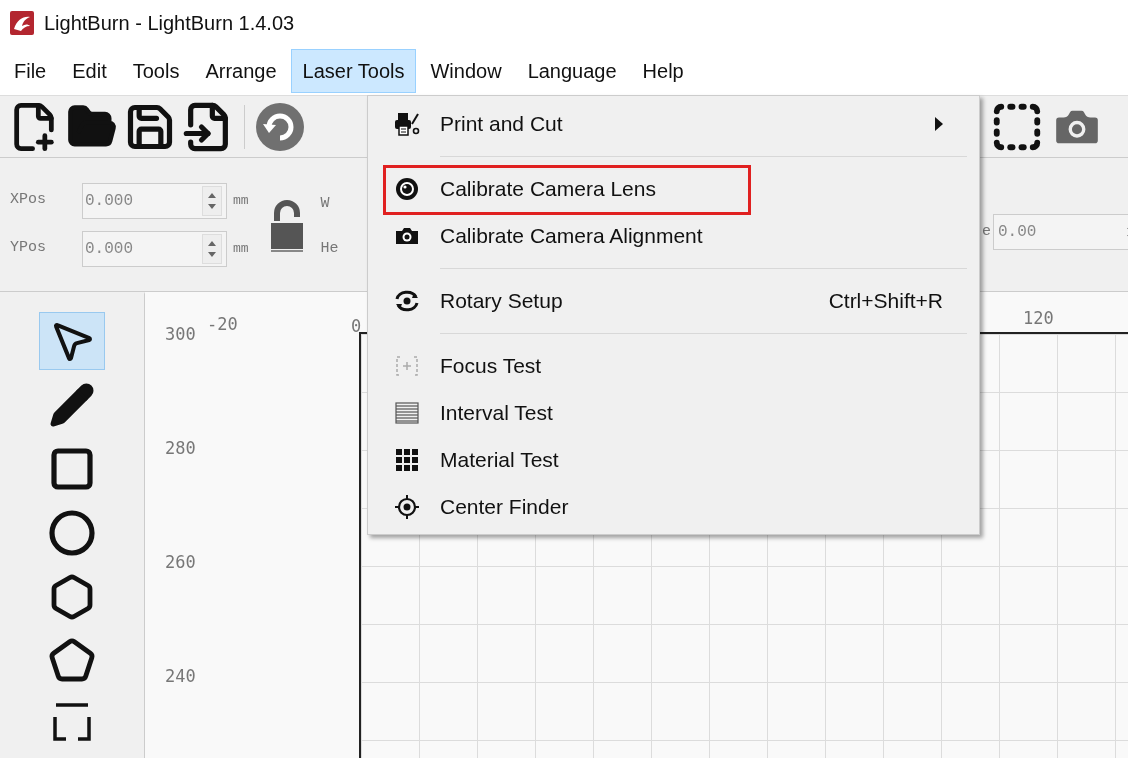 This screenshot has width=1128, height=758. Describe the element at coordinates (673, 506) in the screenshot. I see `menu-entry: Center Finder` at that location.